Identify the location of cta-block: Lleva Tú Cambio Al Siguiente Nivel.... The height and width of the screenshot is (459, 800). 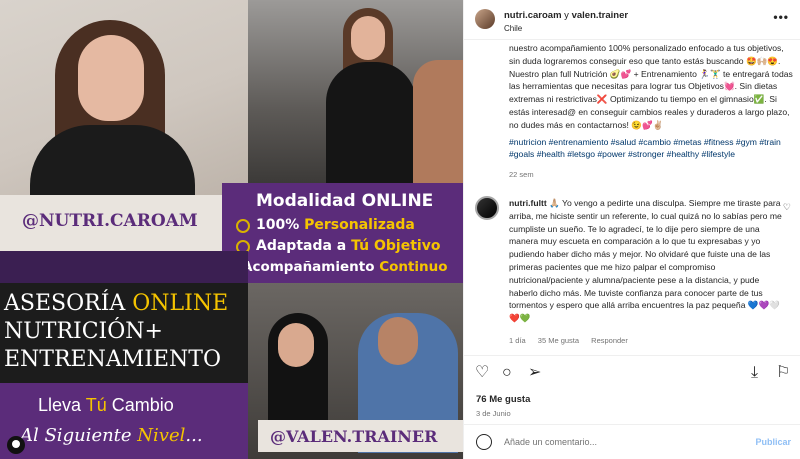
(124, 421).